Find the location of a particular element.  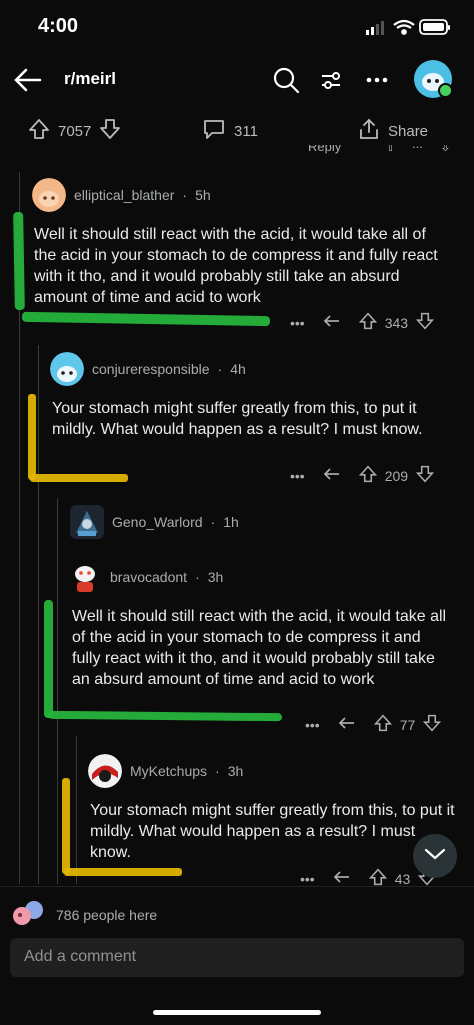

comment-author: conjureresponsible is located at coordinates (151, 369).